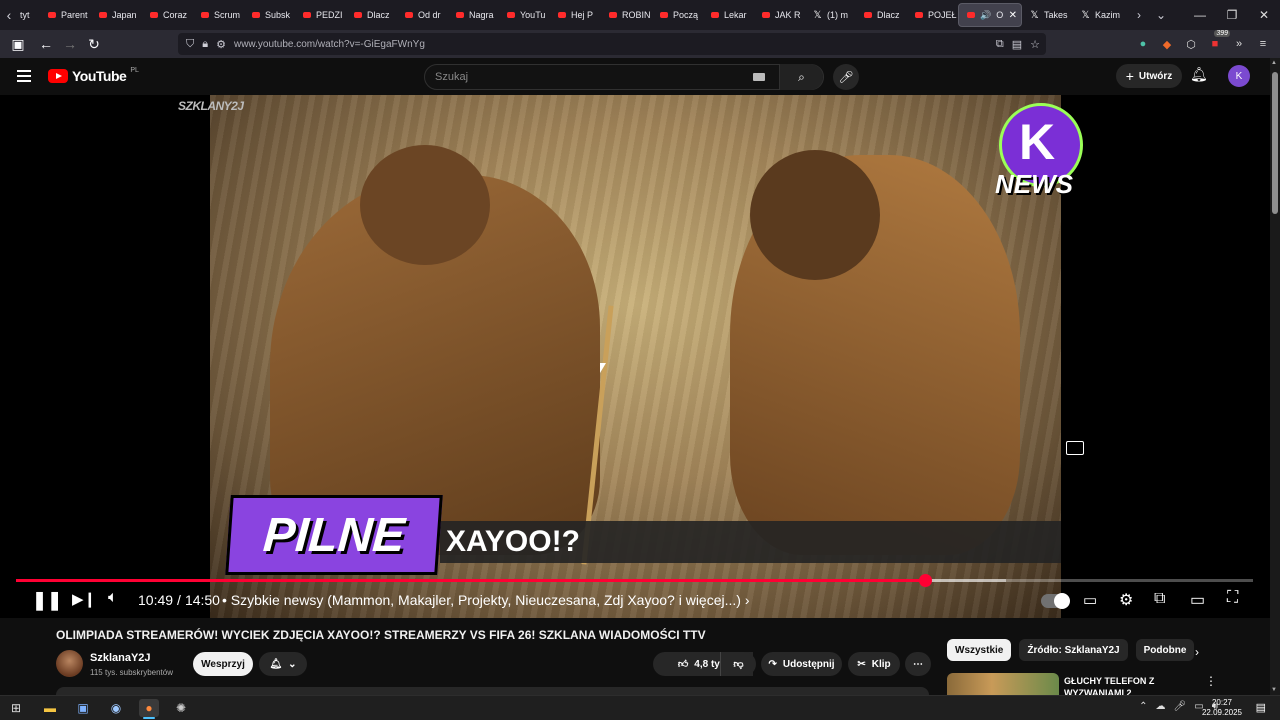  I want to click on url-text: www.youtube.com/watch?v=-GiEgaFWnYg, so click(329, 44).